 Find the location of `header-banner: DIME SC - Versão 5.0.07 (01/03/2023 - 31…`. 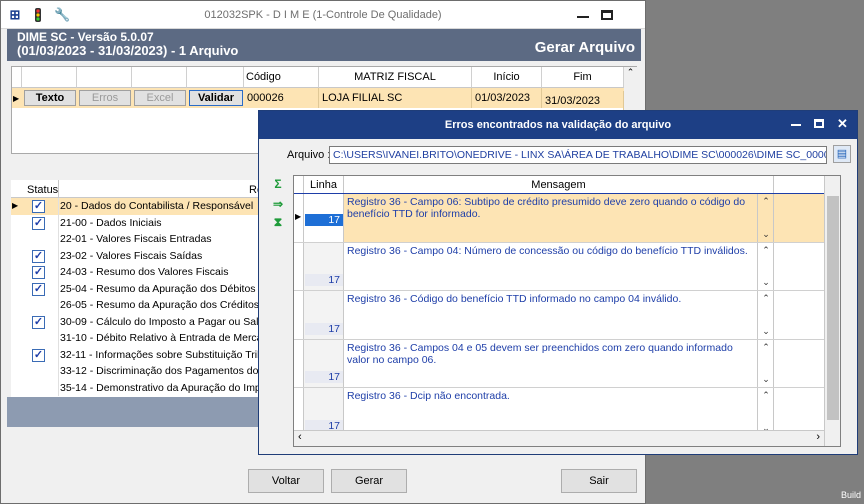

header-banner: DIME SC - Versão 5.0.07 (01/03/2023 - 31… is located at coordinates (324, 45).